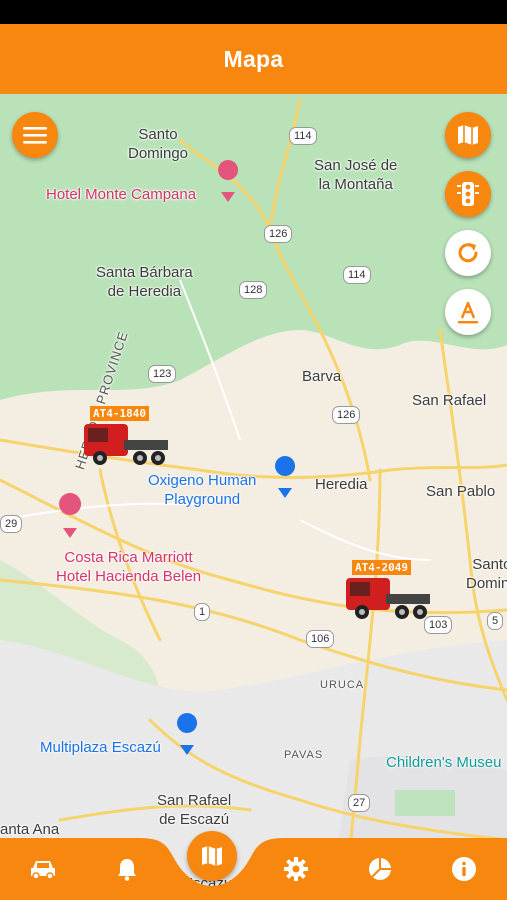  Describe the element at coordinates (461, 491) in the screenshot. I see `place-san-pablo: San Pablo` at that location.